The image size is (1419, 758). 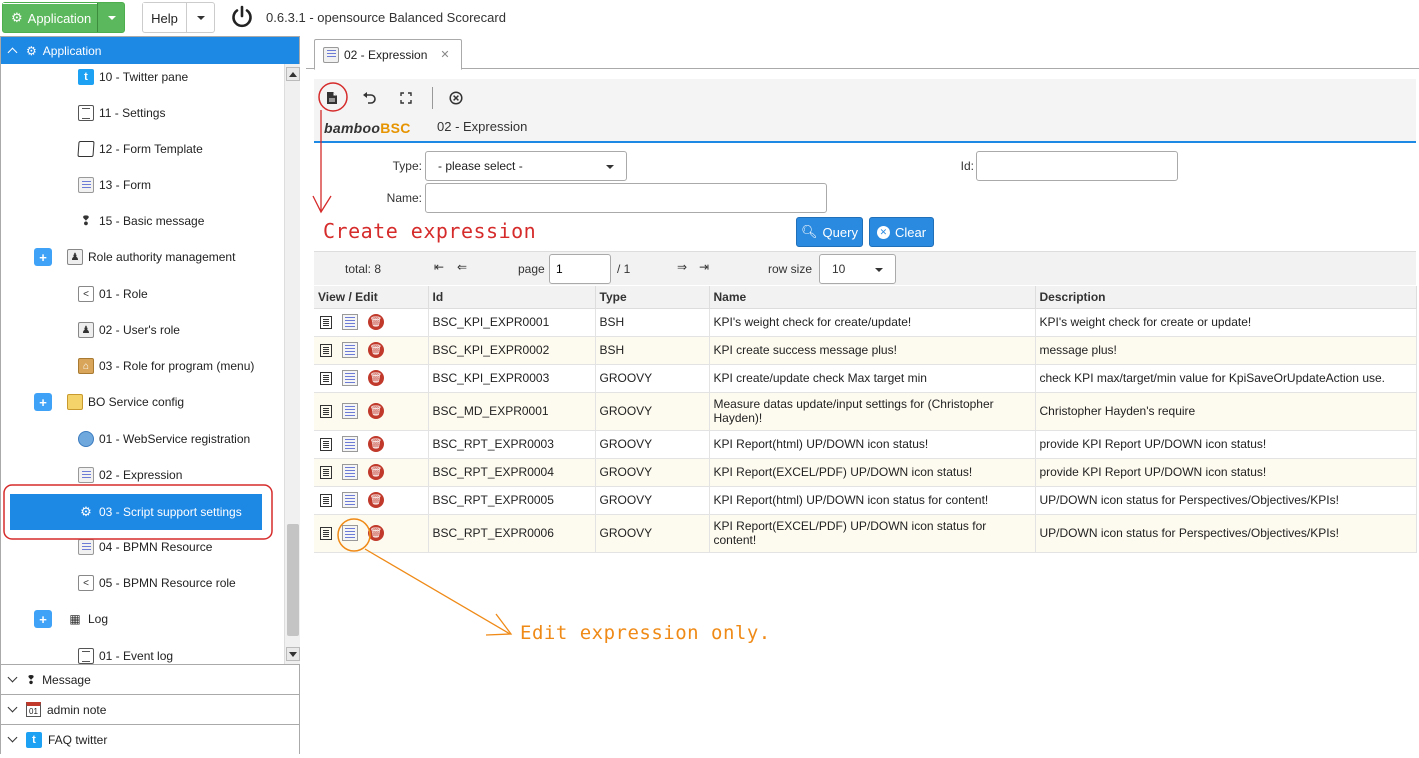 I want to click on scroll-down-button, so click(x=293, y=654).